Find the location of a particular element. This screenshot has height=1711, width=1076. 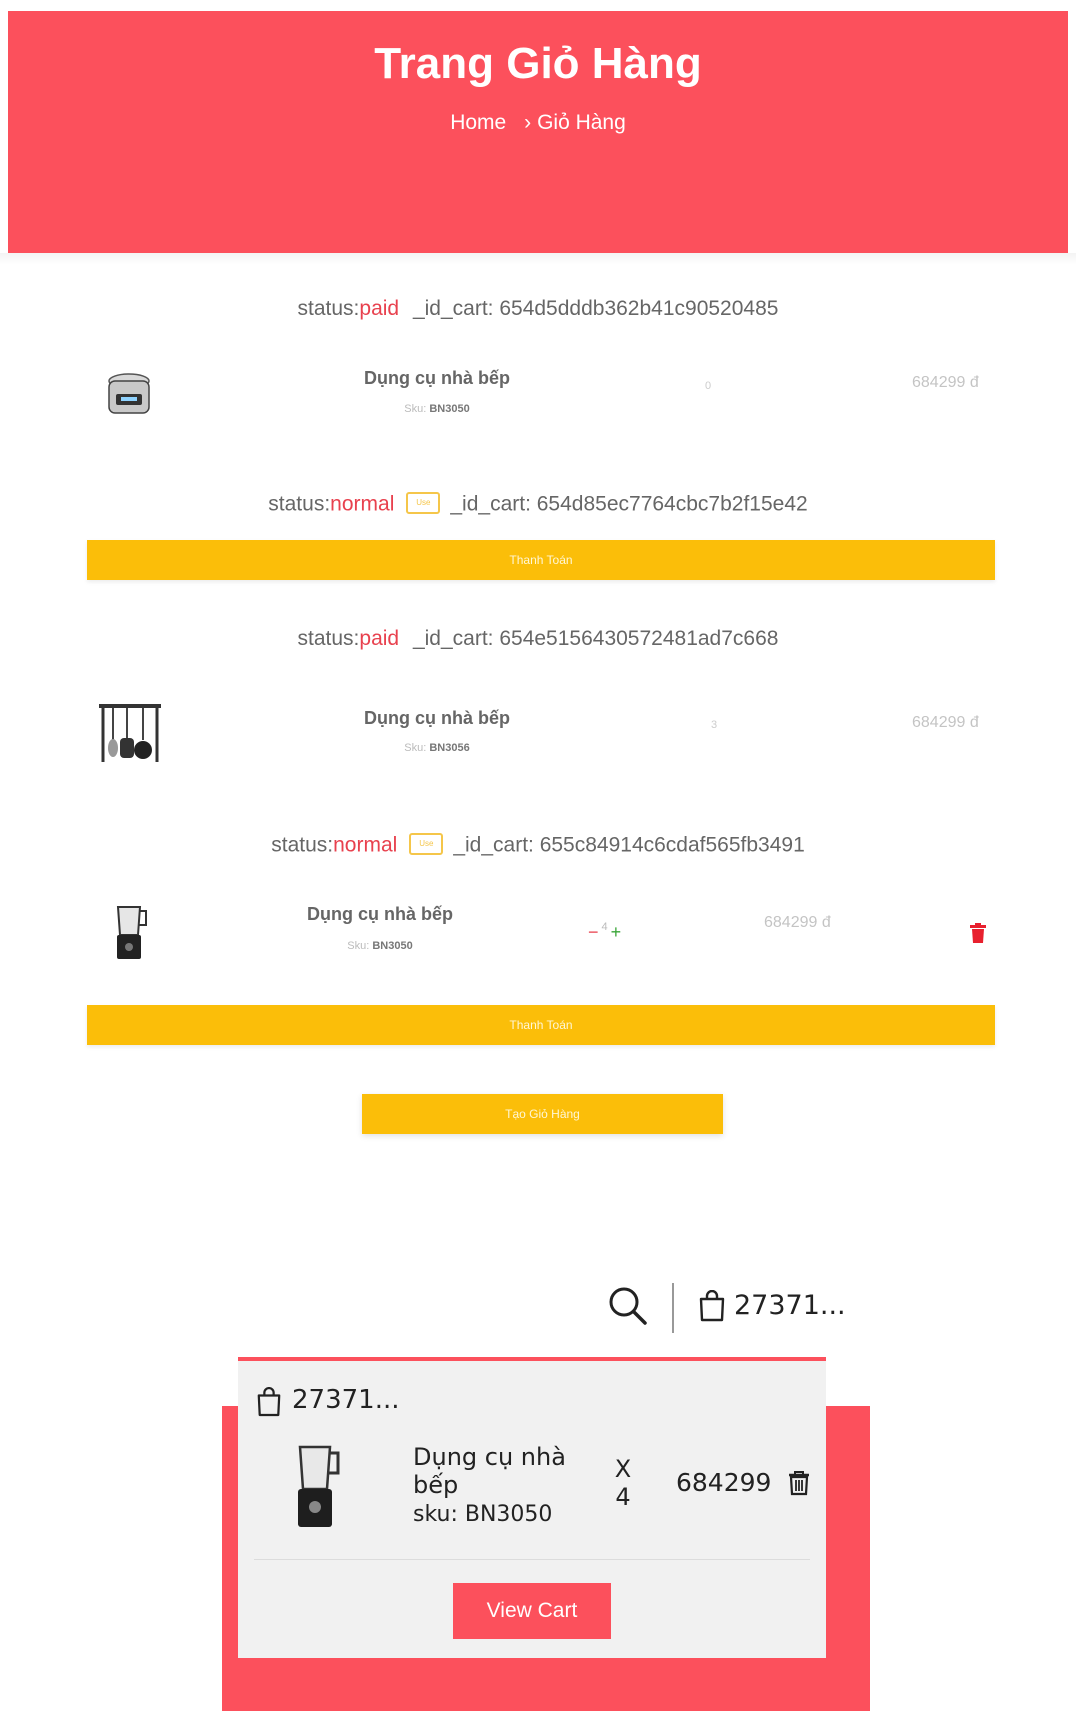

sku-value: BN3056 is located at coordinates (449, 748).